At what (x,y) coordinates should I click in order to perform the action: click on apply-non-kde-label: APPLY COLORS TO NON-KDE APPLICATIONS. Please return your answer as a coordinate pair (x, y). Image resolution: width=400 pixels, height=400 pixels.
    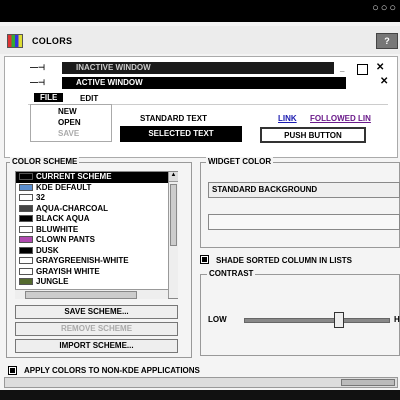
    Looking at the image, I should click on (112, 370).